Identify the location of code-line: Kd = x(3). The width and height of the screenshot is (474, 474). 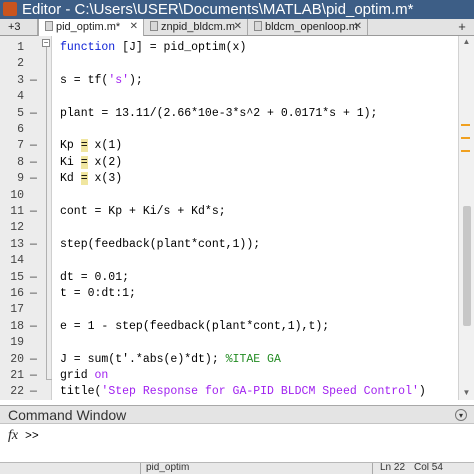
(91, 178).